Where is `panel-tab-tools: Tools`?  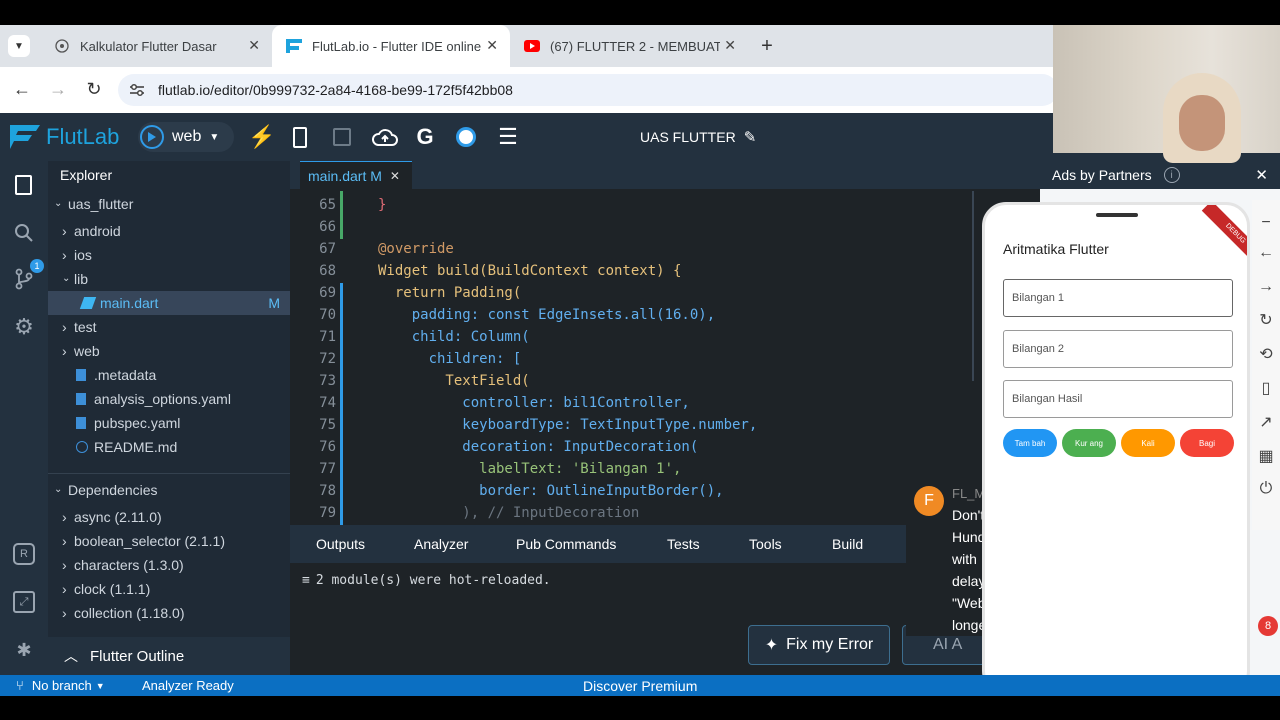
panel-tab-tools: Tools is located at coordinates (765, 544).